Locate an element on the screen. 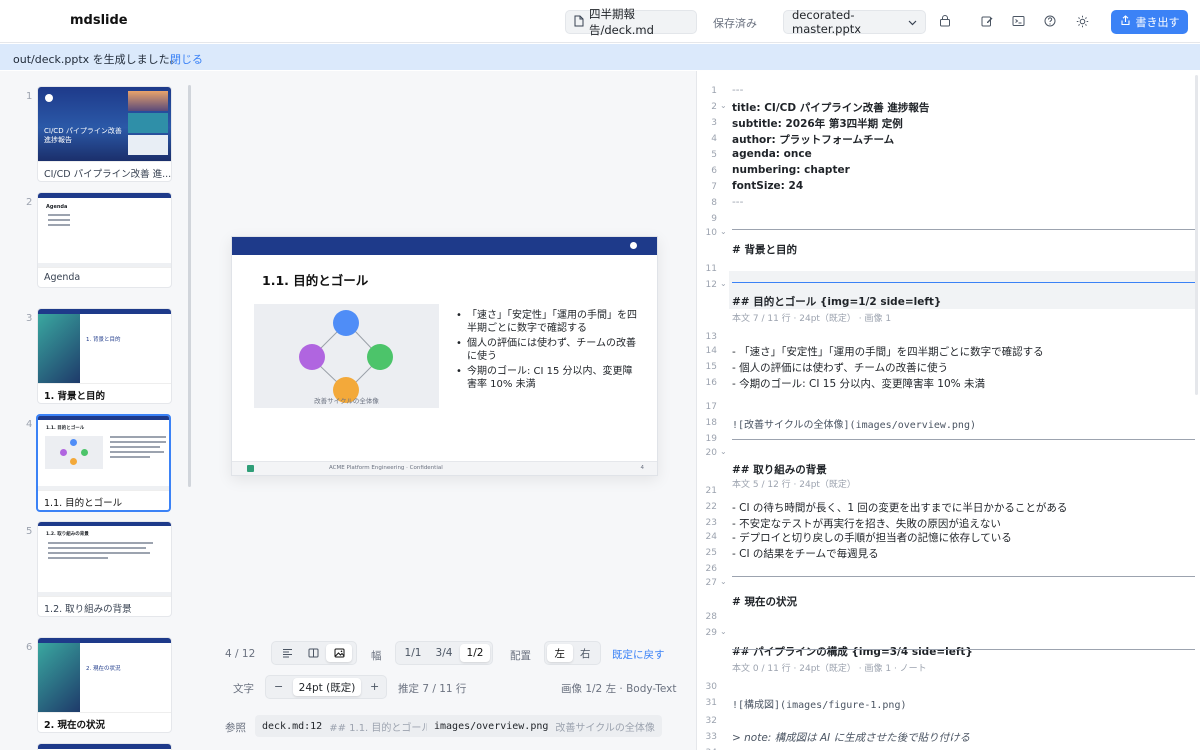  editor-line: 32 is located at coordinates (946, 721).